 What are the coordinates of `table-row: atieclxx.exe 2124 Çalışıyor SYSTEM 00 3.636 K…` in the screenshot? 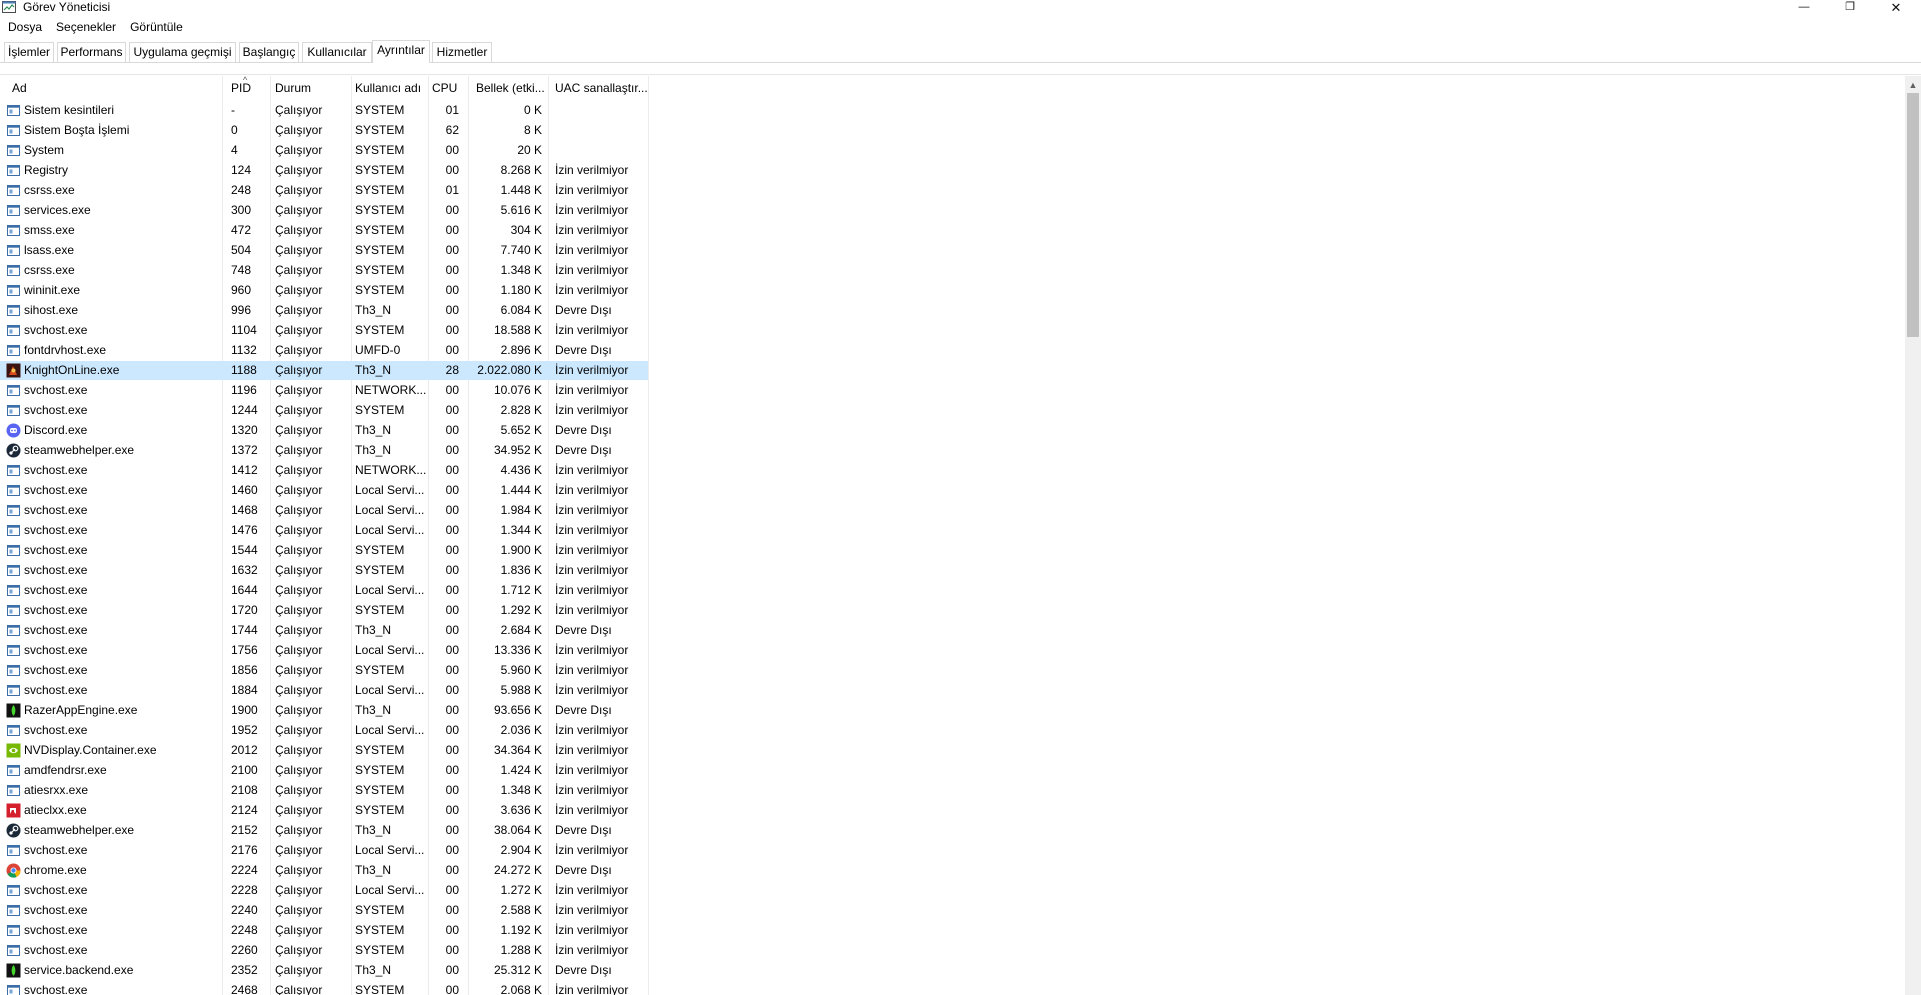 It's located at (324, 810).